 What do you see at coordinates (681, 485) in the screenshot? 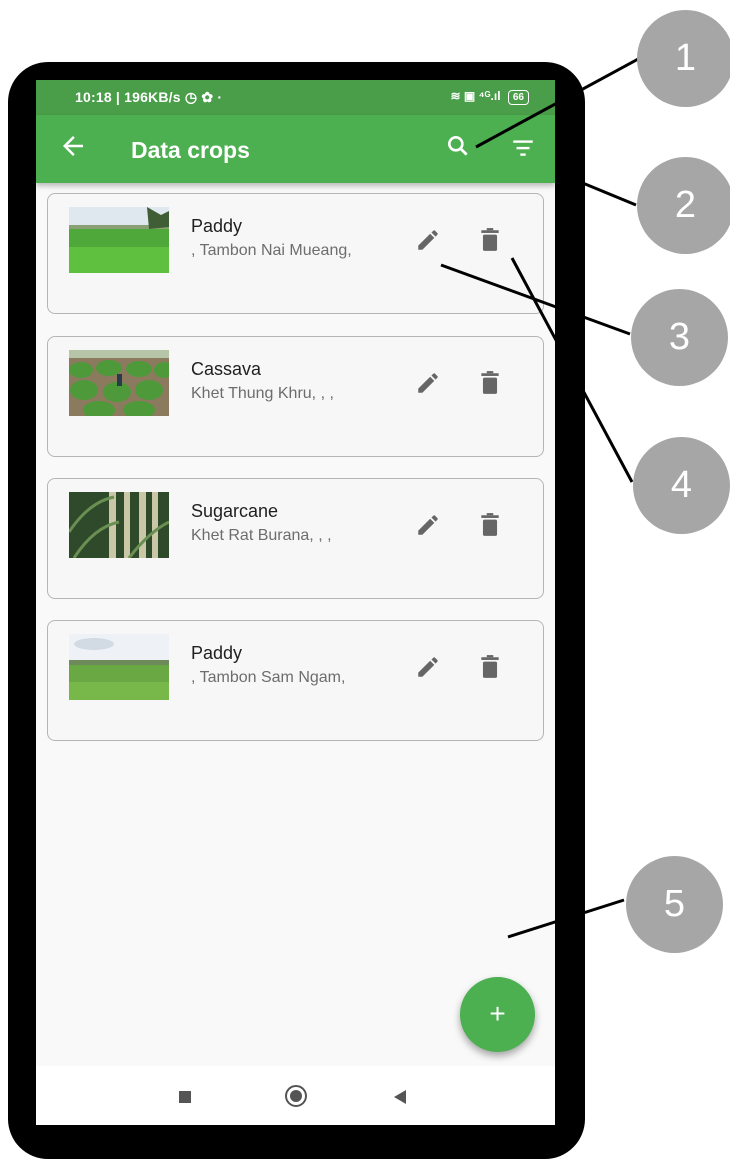
I see `callout-4: 4` at bounding box center [681, 485].